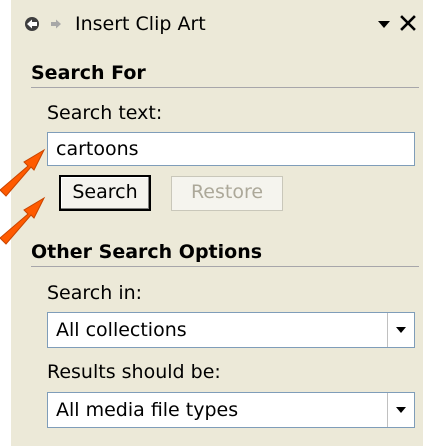  What do you see at coordinates (408, 23) in the screenshot?
I see `close-icon` at bounding box center [408, 23].